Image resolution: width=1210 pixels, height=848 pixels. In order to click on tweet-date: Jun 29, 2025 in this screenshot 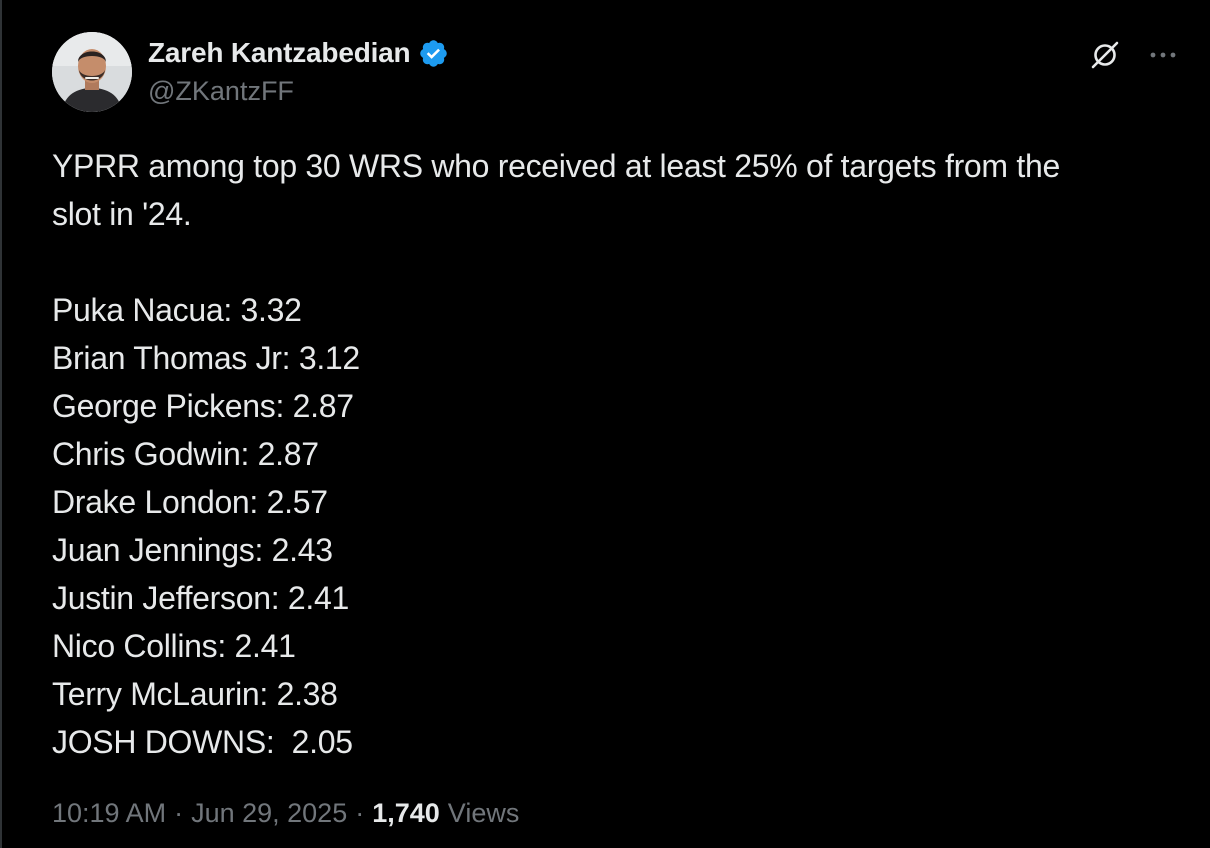, I will do `click(269, 813)`.